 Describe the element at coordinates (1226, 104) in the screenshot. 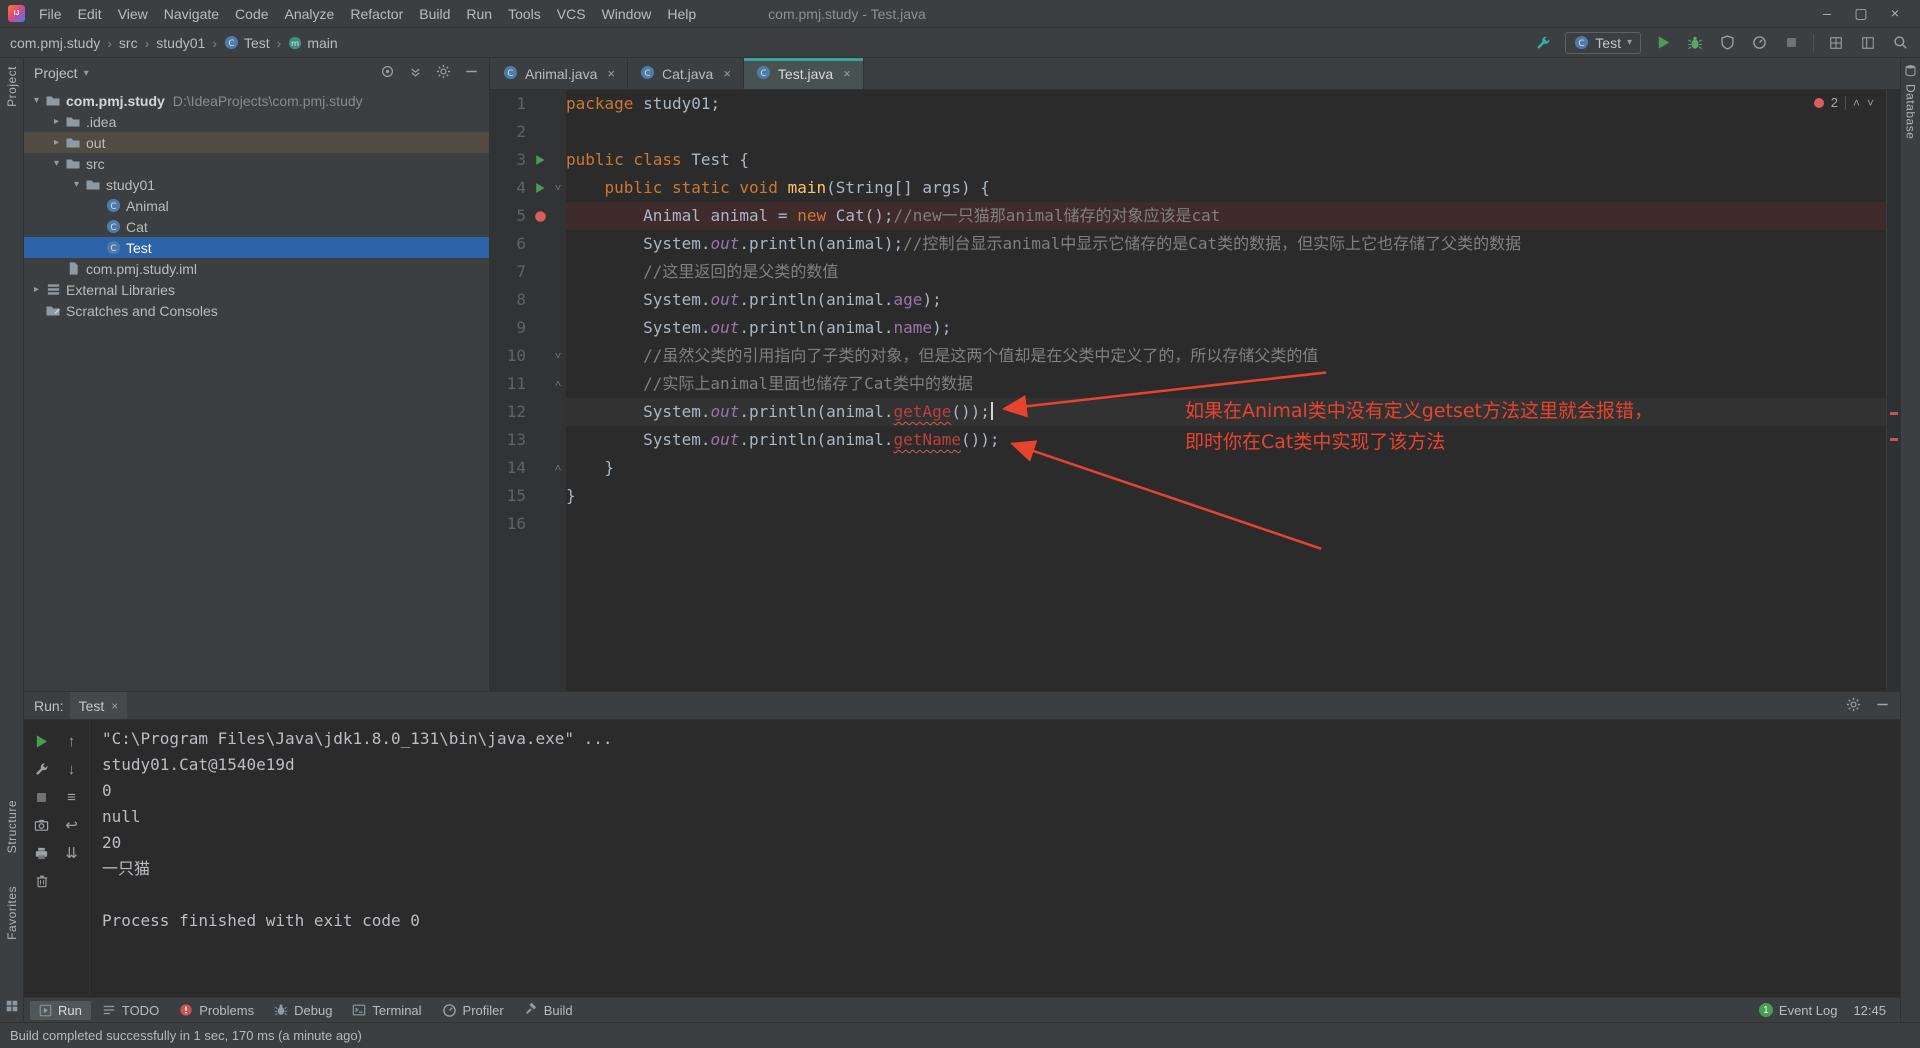

I see `code-text: package study01;` at that location.